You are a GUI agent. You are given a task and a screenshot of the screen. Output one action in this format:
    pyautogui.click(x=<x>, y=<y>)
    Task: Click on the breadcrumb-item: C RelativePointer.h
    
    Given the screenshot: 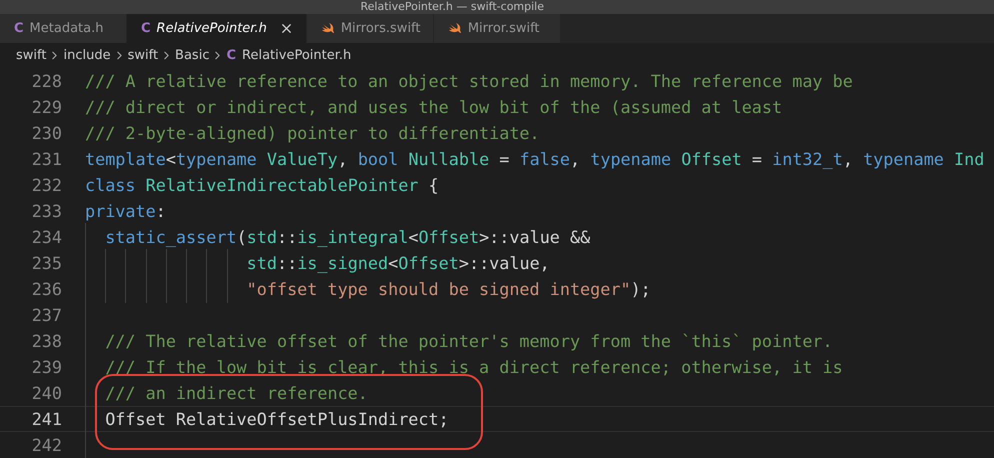 What is the action you would take?
    pyautogui.click(x=289, y=55)
    